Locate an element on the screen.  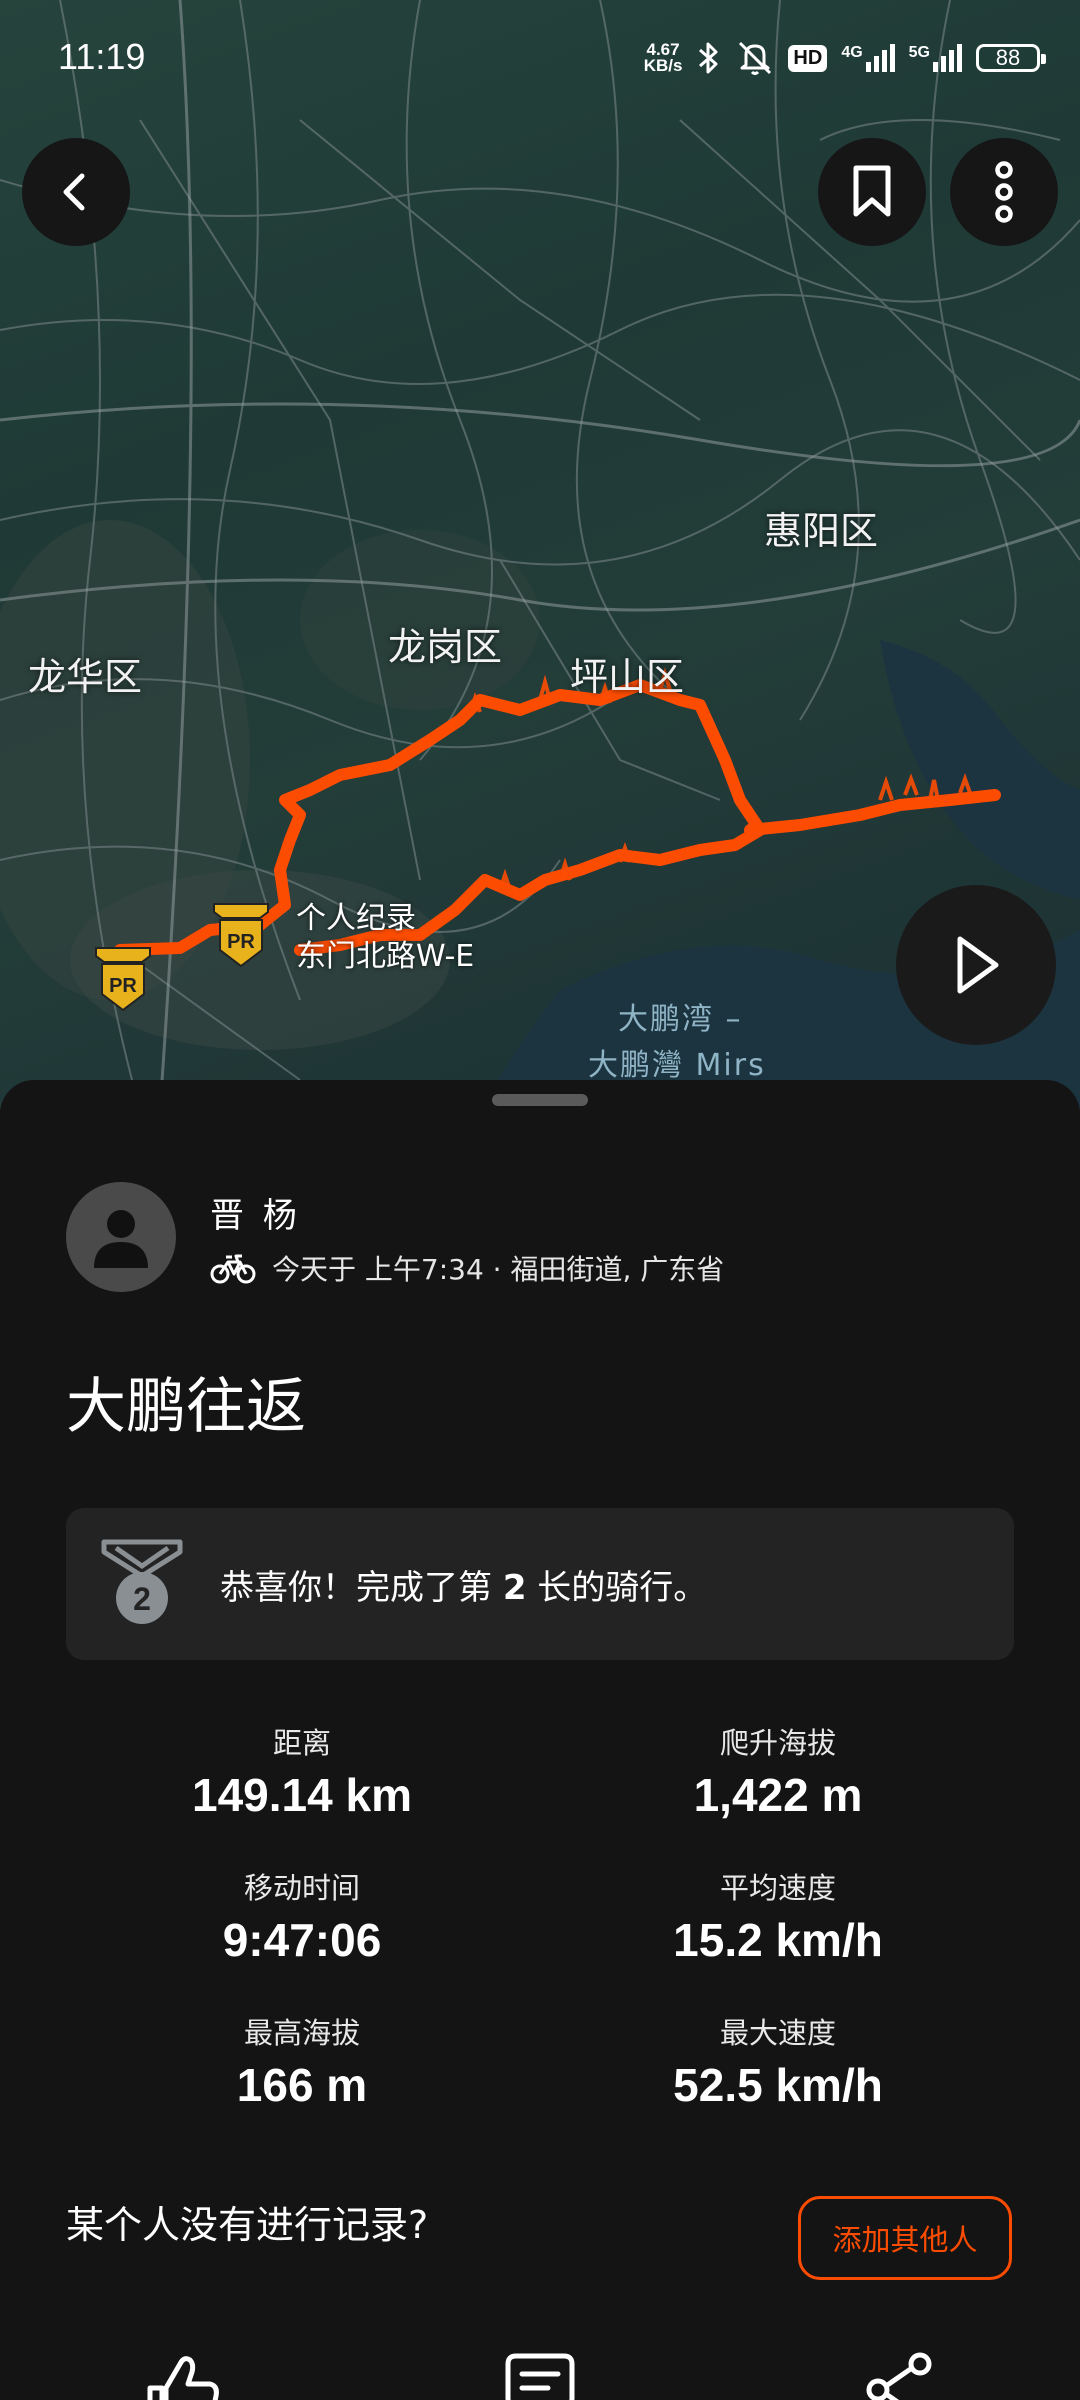
battery-level: 88 is located at coordinates (1008, 57).